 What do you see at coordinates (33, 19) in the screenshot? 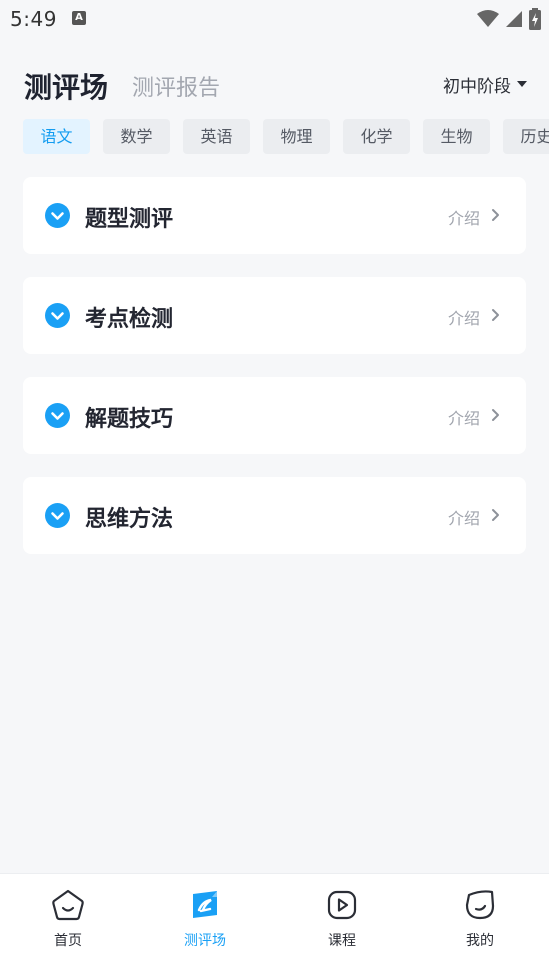
I see `status-time: 5:49` at bounding box center [33, 19].